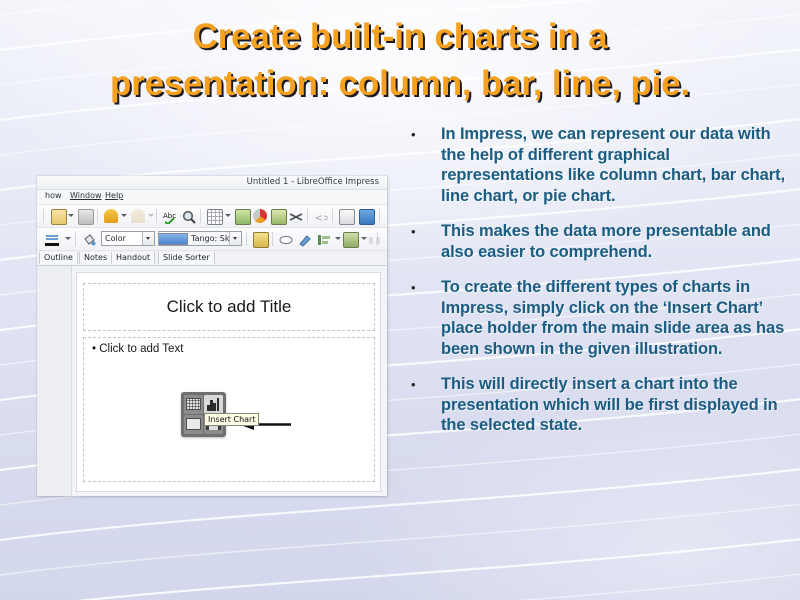 This screenshot has height=600, width=800. What do you see at coordinates (212, 183) in the screenshot?
I see `window-title-bar: Untitled 1 - LibreOffice Impress` at bounding box center [212, 183].